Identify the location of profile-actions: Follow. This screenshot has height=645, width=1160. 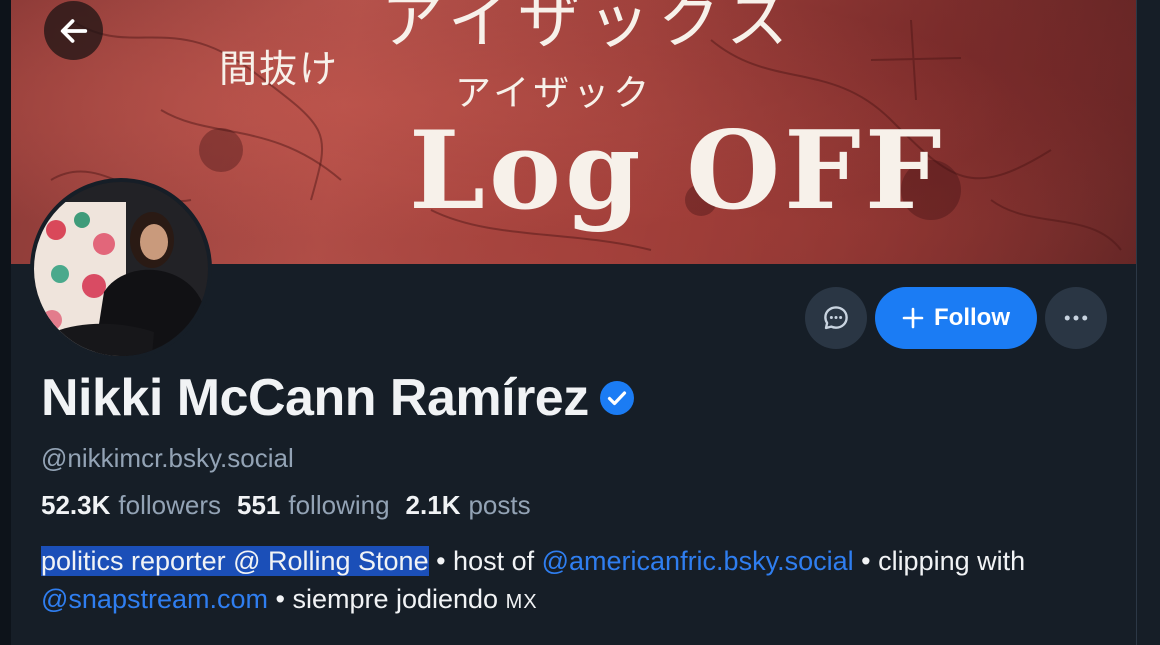
(956, 318).